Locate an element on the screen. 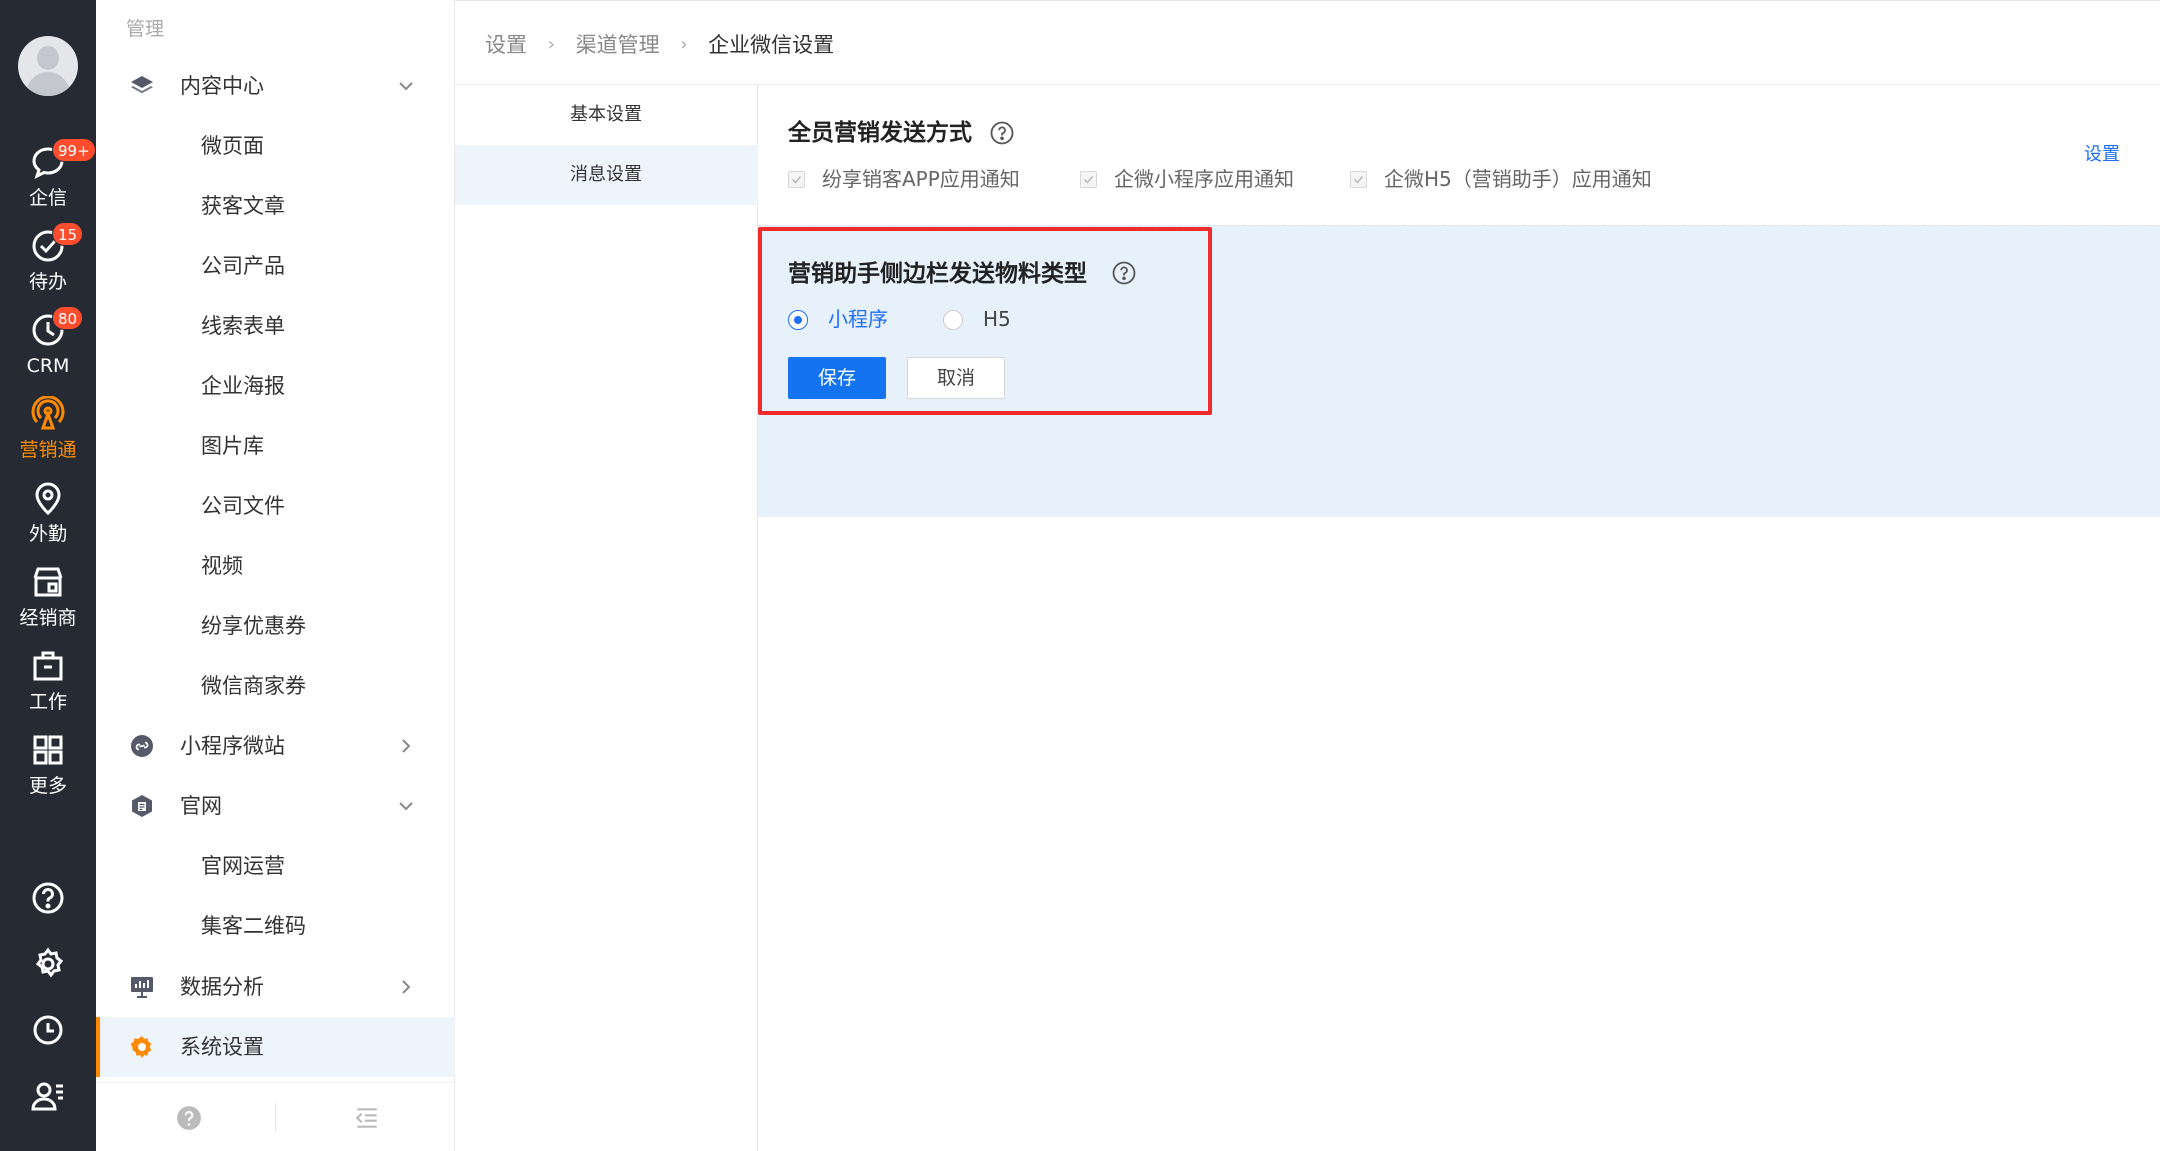 The height and width of the screenshot is (1151, 2160). tab-basic-settings: 基本设置 is located at coordinates (606, 115).